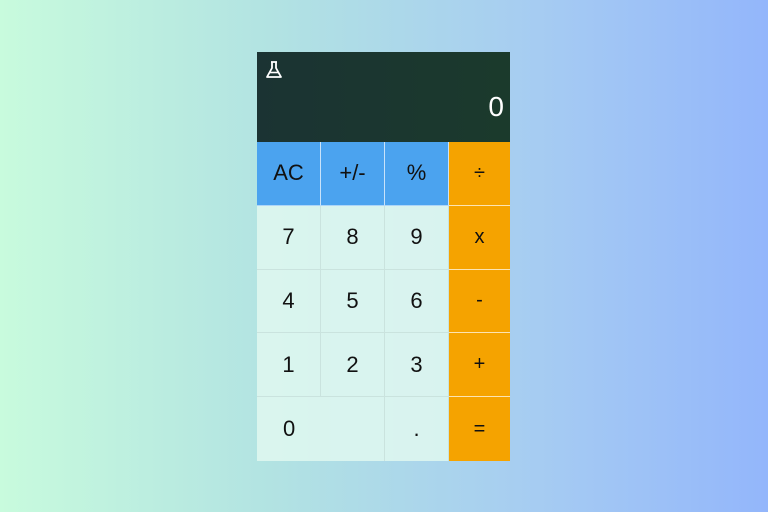 This screenshot has width=768, height=512. What do you see at coordinates (289, 301) in the screenshot?
I see `digit-4-button: 4` at bounding box center [289, 301].